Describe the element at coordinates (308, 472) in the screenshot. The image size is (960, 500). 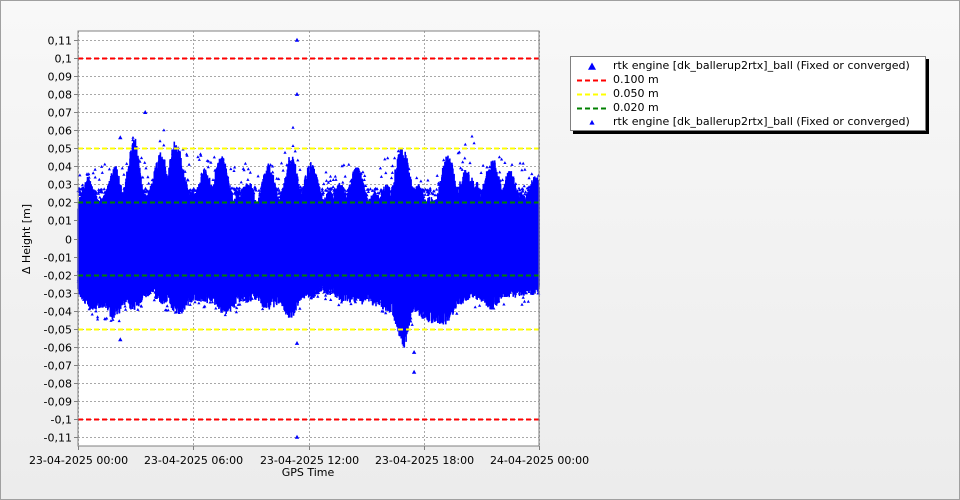
I see `x-axis-title: GPS Time` at that location.